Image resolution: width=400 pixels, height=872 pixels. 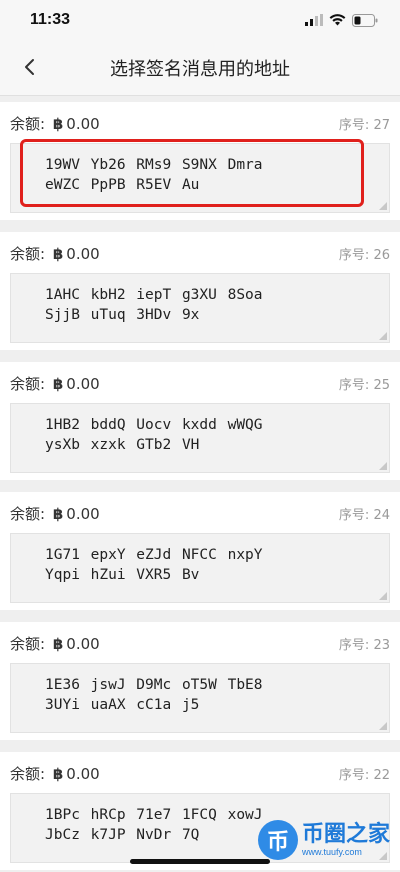 What do you see at coordinates (154, 685) in the screenshot?
I see `address-line-1: 1E36 jswJ D9Mc oT5W TbE8` at bounding box center [154, 685].